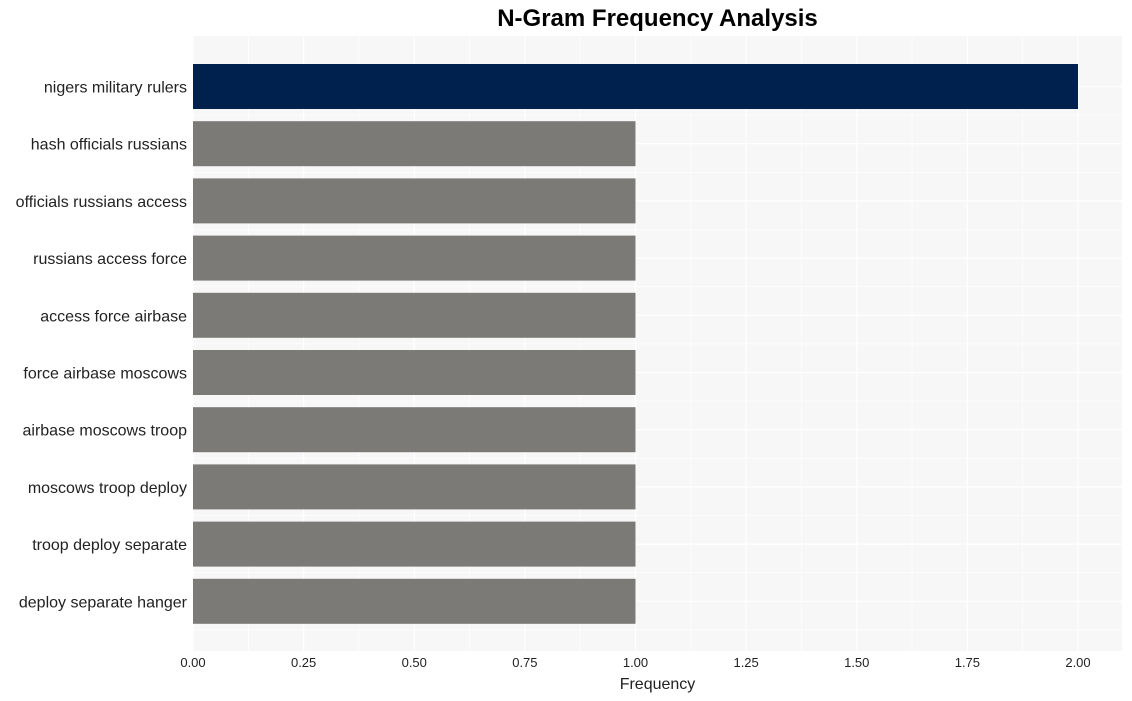  I want to click on x-tick-label: 0.75, so click(524, 662).